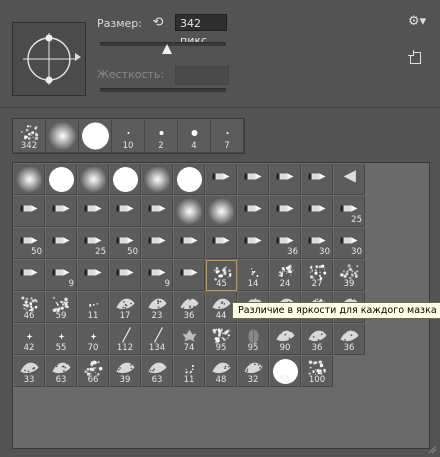 The image size is (440, 457). Describe the element at coordinates (93, 371) in the screenshot. I see `brush-preset: 66` at that location.